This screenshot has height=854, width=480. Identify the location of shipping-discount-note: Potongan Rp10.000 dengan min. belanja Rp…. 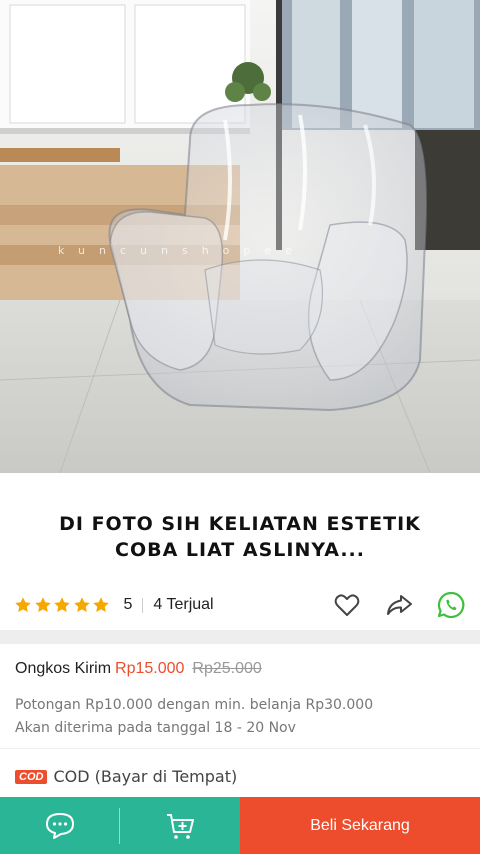
(194, 705).